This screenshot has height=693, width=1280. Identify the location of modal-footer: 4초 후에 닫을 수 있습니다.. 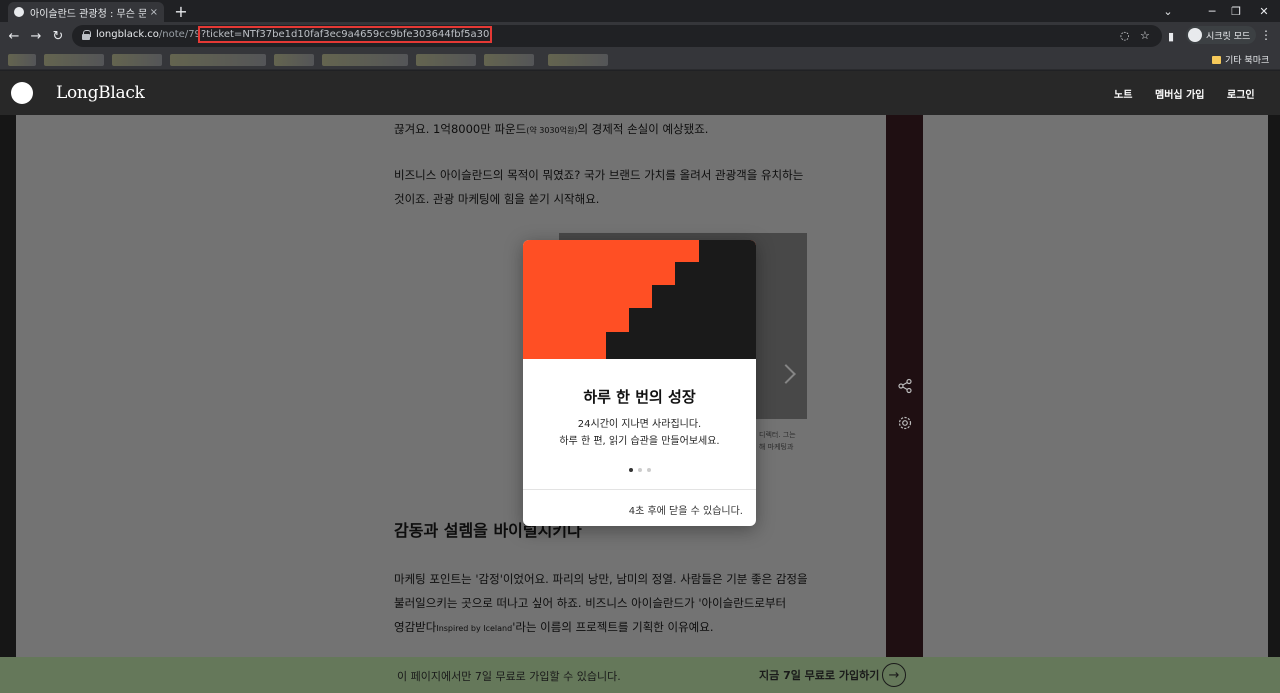
(639, 507).